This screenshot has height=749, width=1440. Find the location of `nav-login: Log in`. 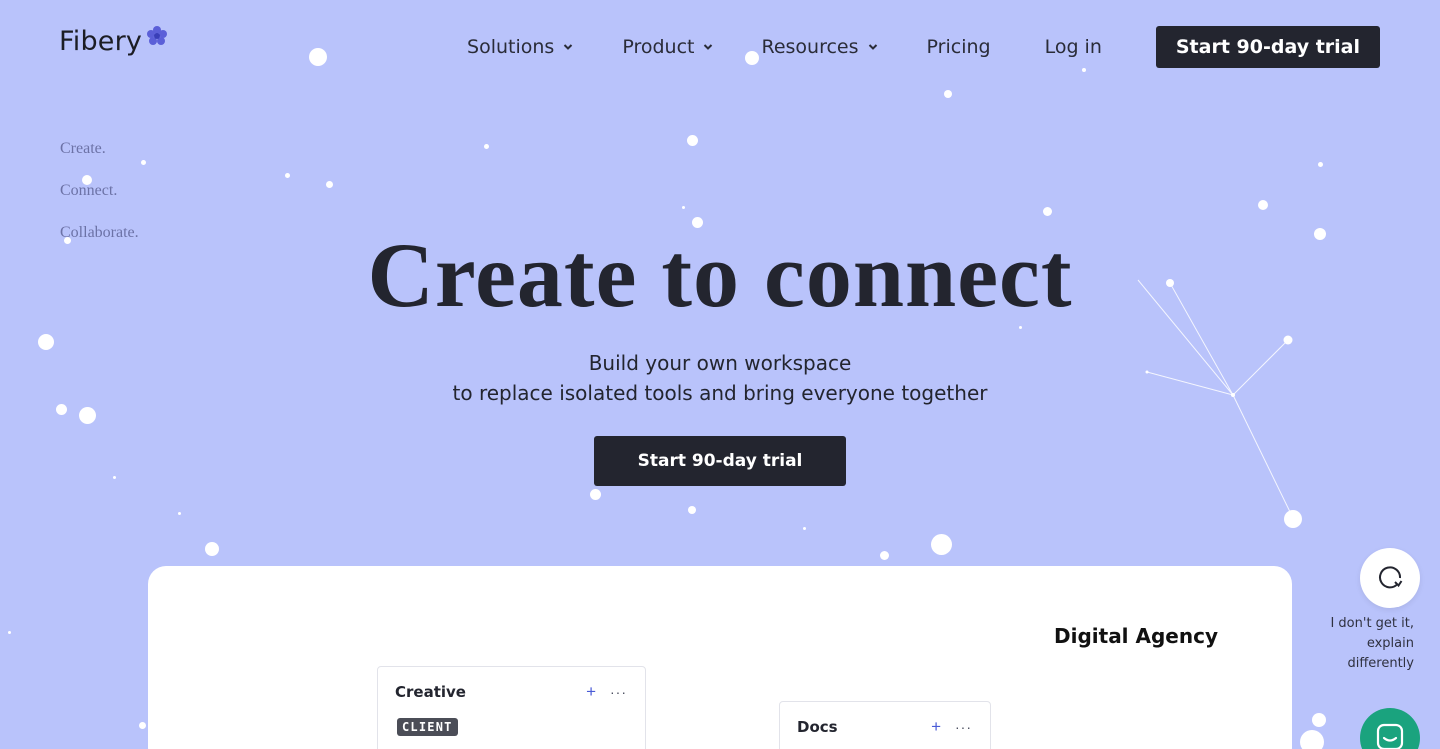

nav-login: Log in is located at coordinates (1073, 47).